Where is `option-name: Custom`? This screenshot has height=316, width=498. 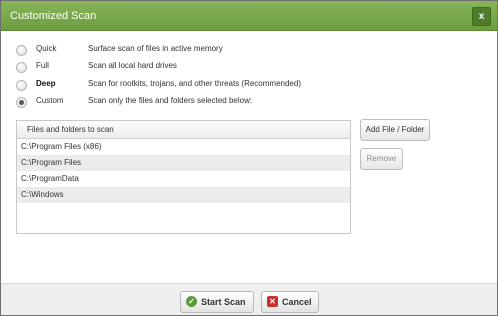 option-name: Custom is located at coordinates (50, 100).